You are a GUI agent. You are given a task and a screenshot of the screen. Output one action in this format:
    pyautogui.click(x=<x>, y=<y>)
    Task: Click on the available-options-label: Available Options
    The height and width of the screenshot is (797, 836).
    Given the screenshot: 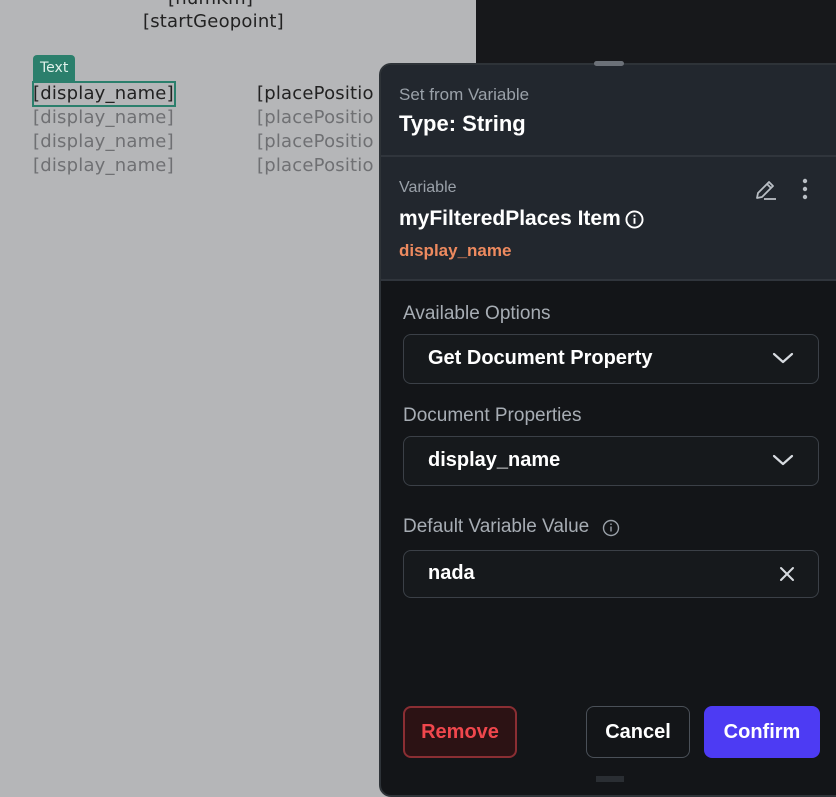 What is the action you would take?
    pyautogui.click(x=477, y=313)
    